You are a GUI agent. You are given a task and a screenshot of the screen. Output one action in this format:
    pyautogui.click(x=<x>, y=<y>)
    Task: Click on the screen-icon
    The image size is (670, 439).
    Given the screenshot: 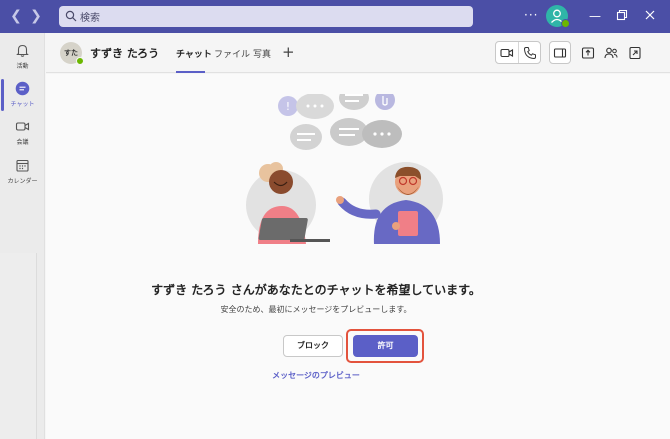 What is the action you would take?
    pyautogui.click(x=560, y=53)
    